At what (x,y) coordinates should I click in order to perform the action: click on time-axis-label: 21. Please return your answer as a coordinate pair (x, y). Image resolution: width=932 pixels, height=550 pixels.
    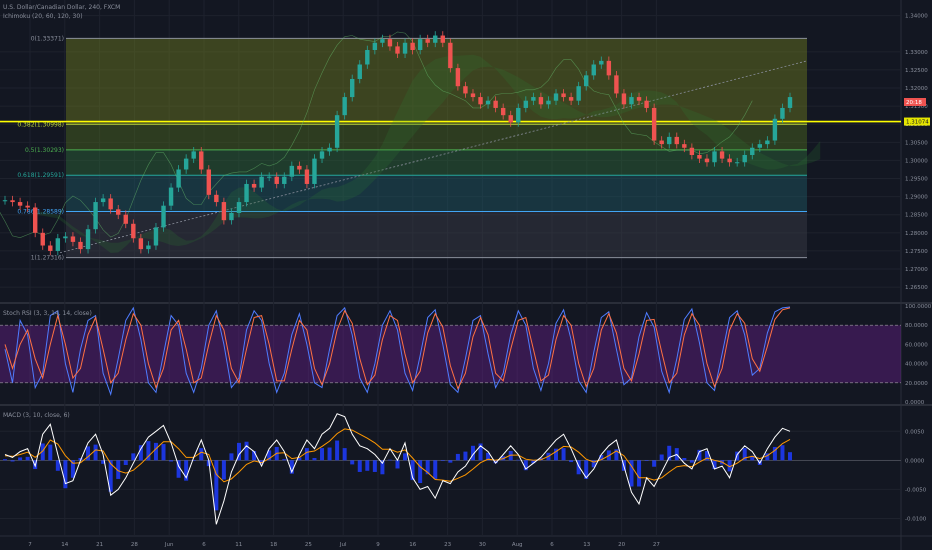
    Looking at the image, I should click on (99, 545).